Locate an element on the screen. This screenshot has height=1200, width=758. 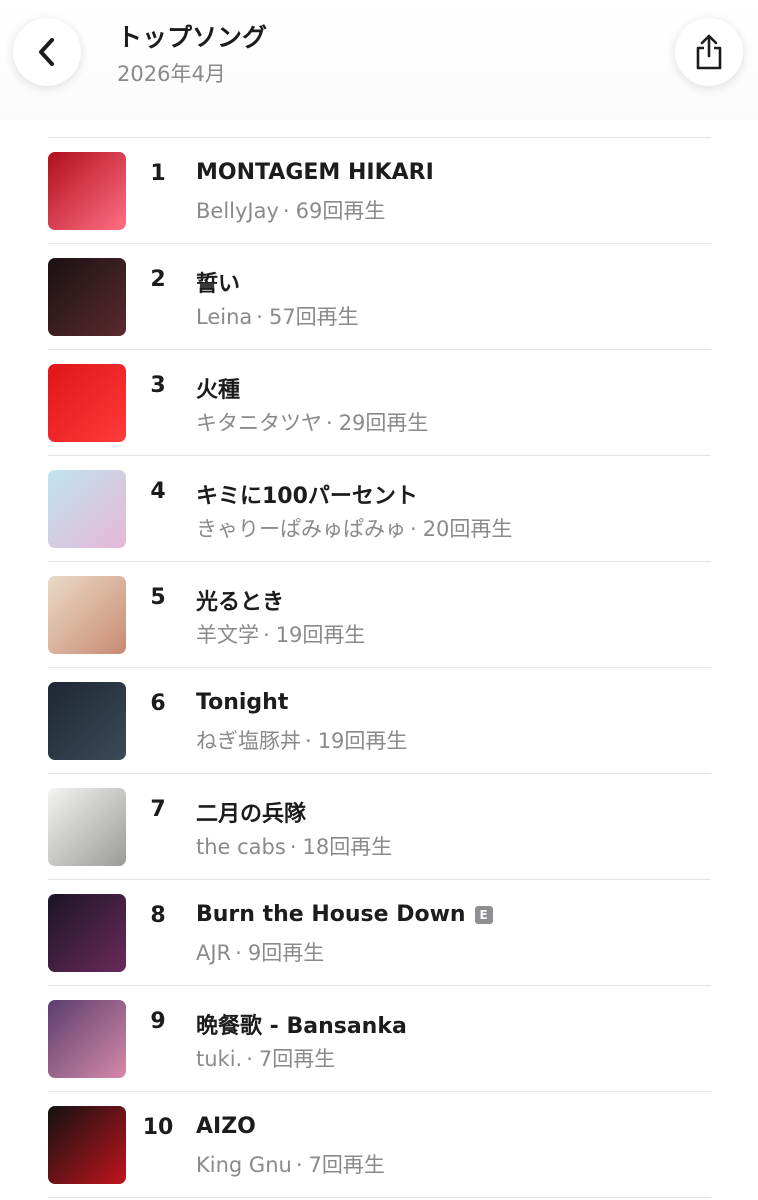
song-rank: 1 is located at coordinates (158, 173).